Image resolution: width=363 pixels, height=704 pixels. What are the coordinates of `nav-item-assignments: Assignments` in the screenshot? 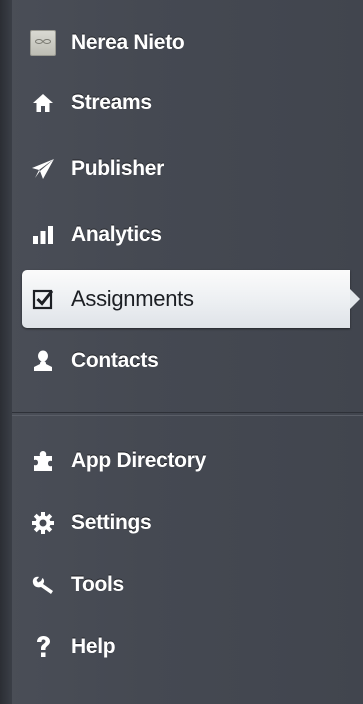 It's located at (191, 299).